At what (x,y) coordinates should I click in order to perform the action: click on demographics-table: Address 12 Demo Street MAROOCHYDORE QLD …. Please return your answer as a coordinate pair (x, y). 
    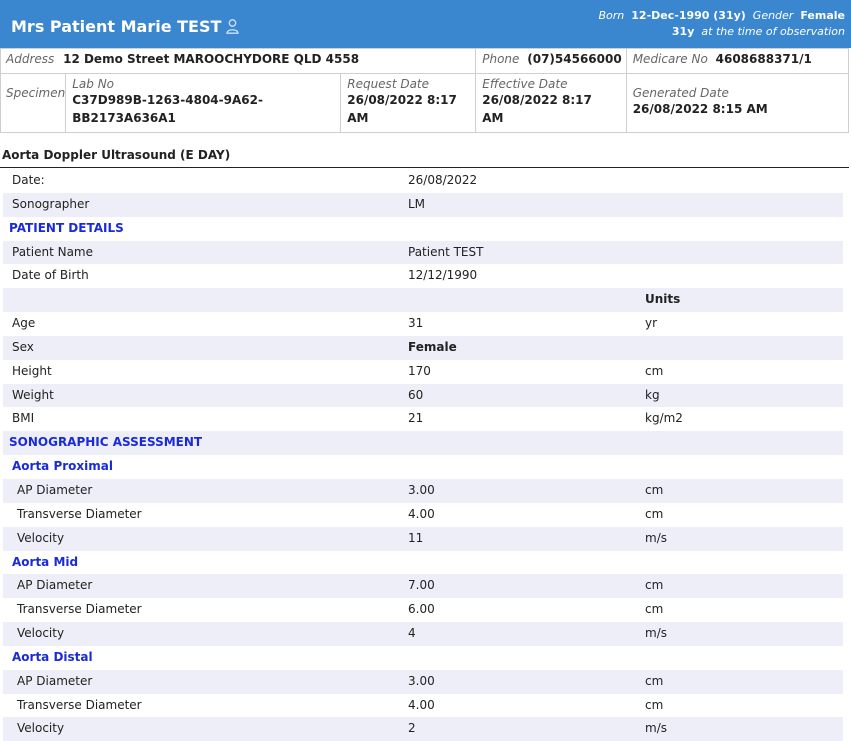
    Looking at the image, I should click on (425, 90).